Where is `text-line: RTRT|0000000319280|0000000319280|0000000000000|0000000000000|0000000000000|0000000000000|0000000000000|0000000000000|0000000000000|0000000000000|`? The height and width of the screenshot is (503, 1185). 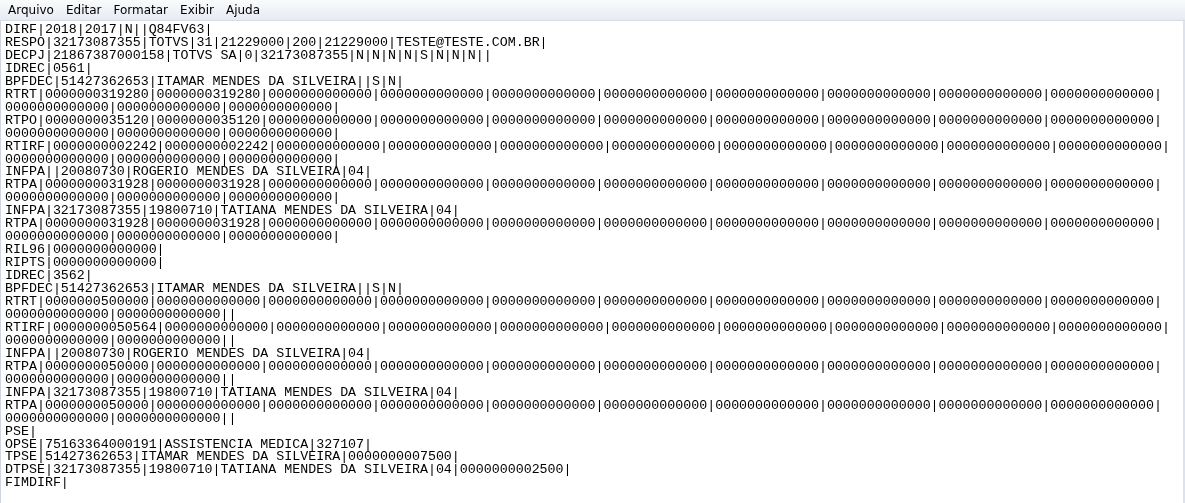
text-line: RTRT|0000000319280|0000000319280|0000000000000|0000000000000|0000000000000|0000000000000|0000000000000|0000000000000|0000000000000|0000000000000| is located at coordinates (584, 95).